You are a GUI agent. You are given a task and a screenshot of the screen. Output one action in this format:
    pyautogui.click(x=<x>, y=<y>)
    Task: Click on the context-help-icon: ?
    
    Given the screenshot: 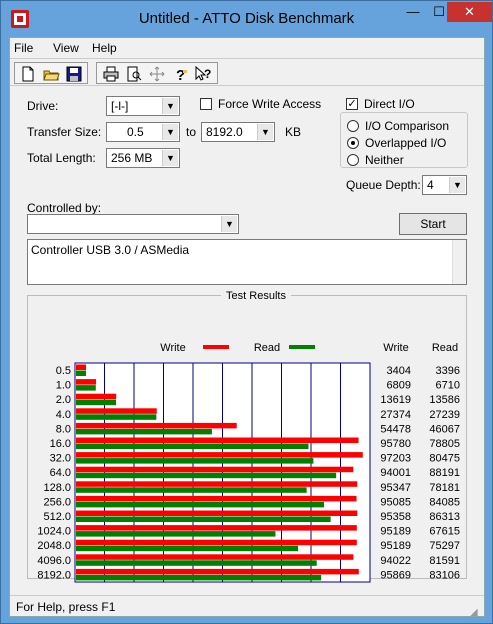 What is the action you would take?
    pyautogui.click(x=203, y=74)
    